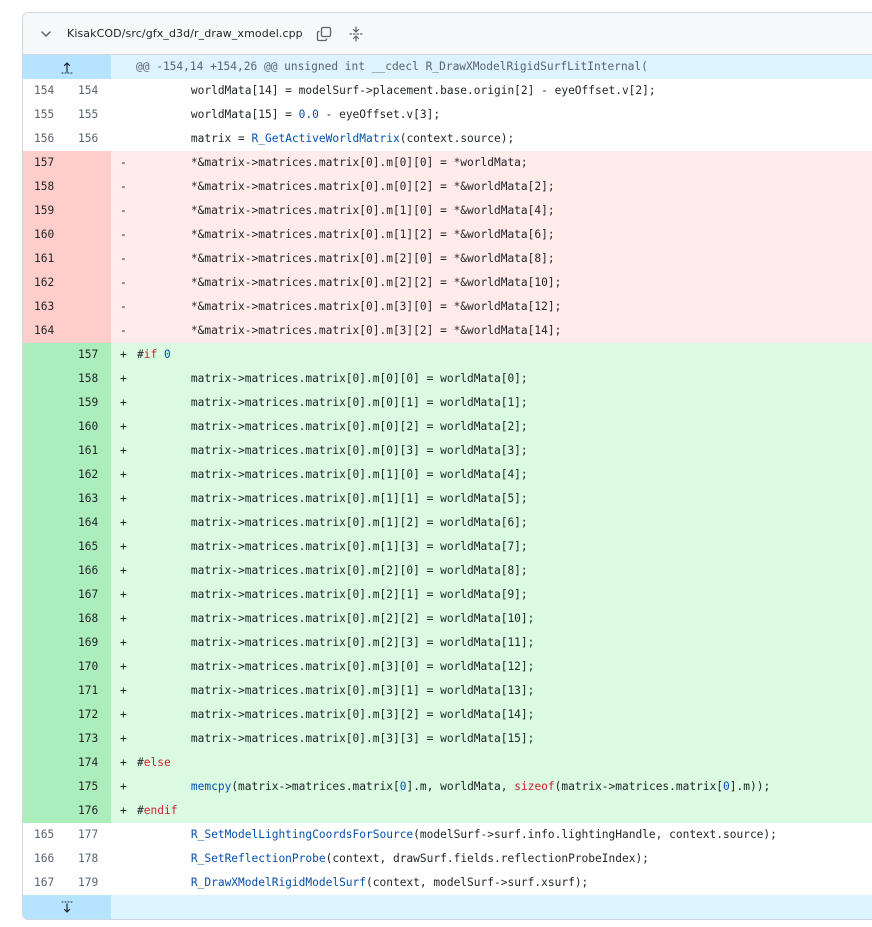 This screenshot has height=927, width=872. What do you see at coordinates (460, 786) in the screenshot?
I see `code-token: ].m, worldMata,` at bounding box center [460, 786].